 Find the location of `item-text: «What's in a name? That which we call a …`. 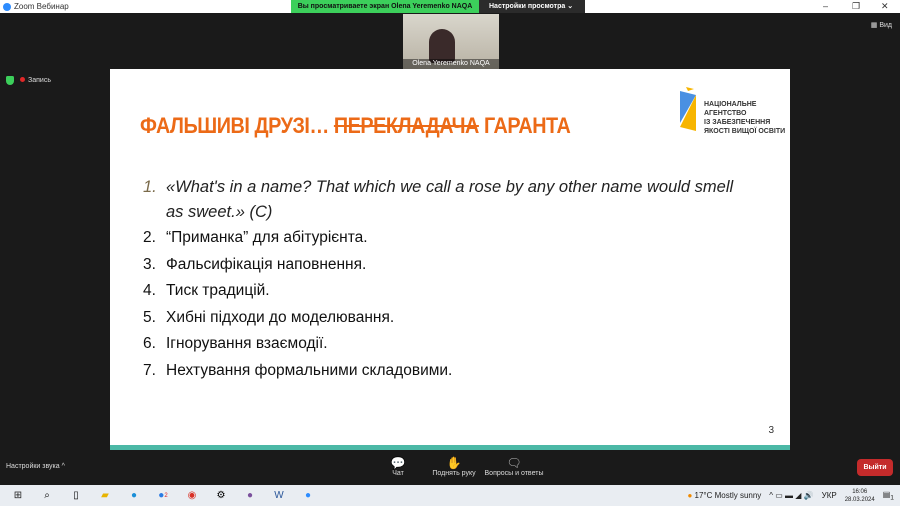

item-text: «What's in a name? That which we call a … is located at coordinates (450, 199).